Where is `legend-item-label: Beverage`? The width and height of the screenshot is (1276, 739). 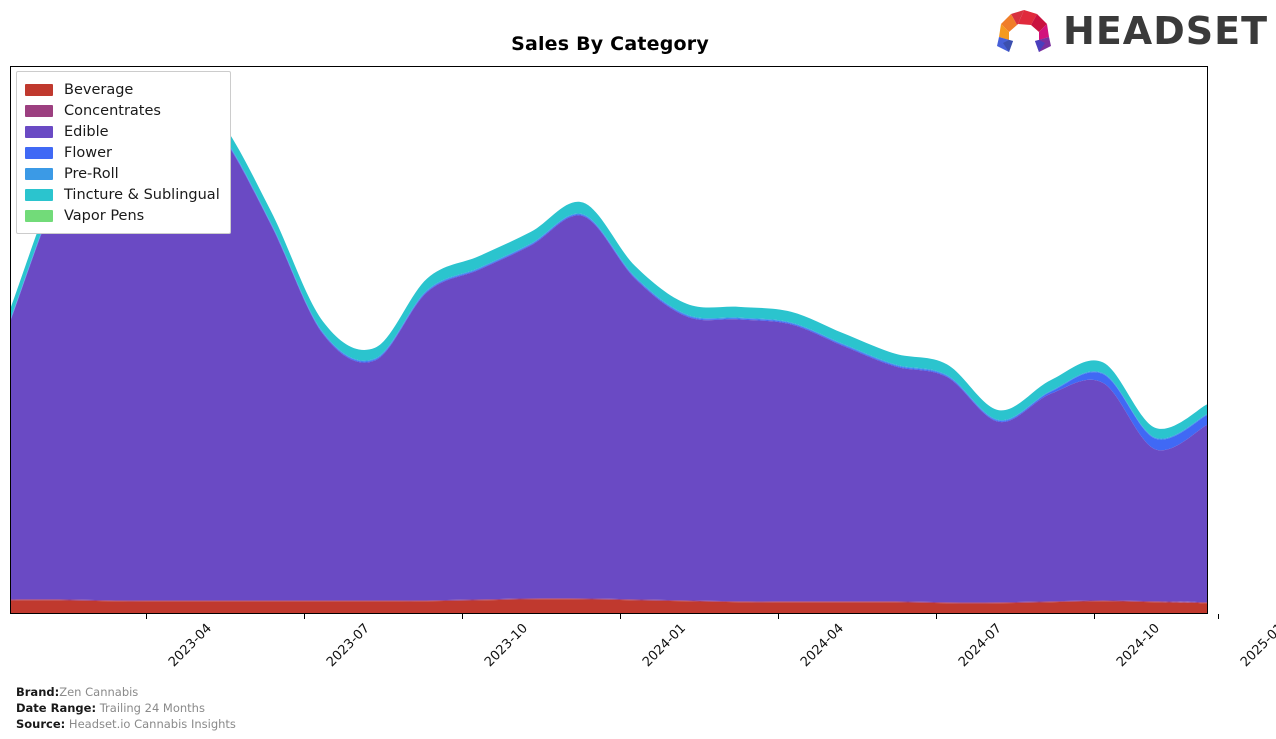 legend-item-label: Beverage is located at coordinates (99, 89).